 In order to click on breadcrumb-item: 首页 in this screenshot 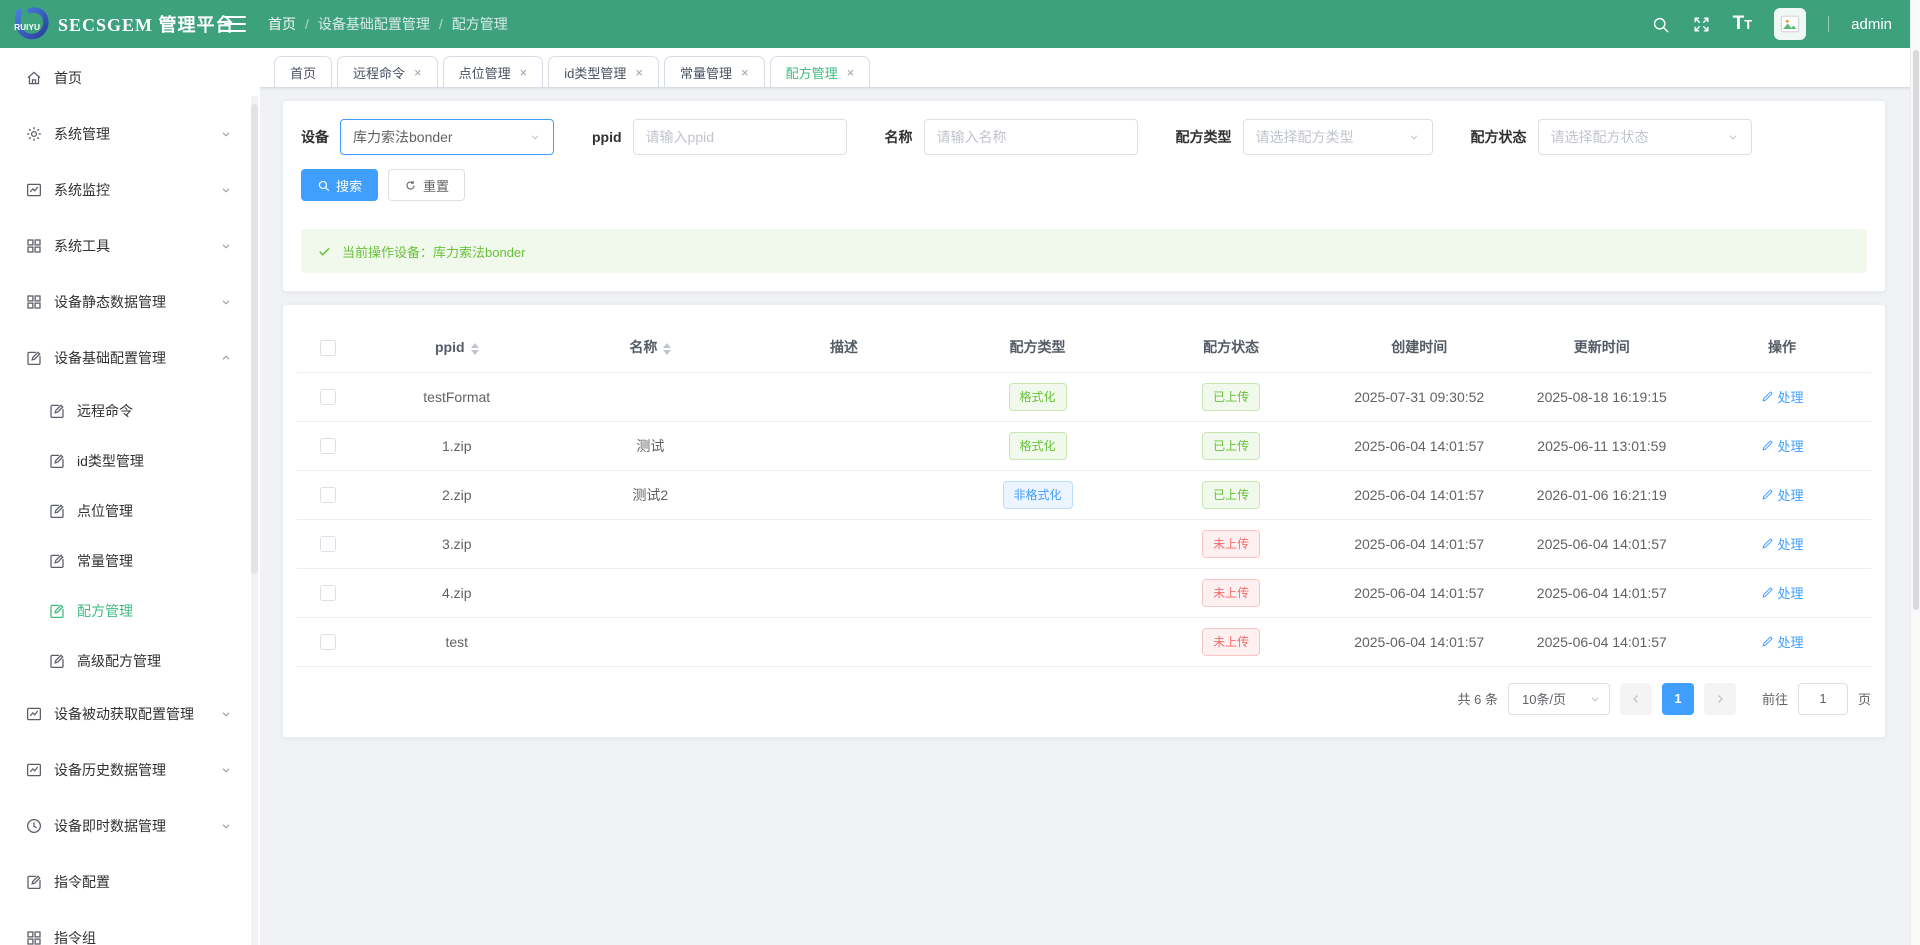, I will do `click(282, 24)`.